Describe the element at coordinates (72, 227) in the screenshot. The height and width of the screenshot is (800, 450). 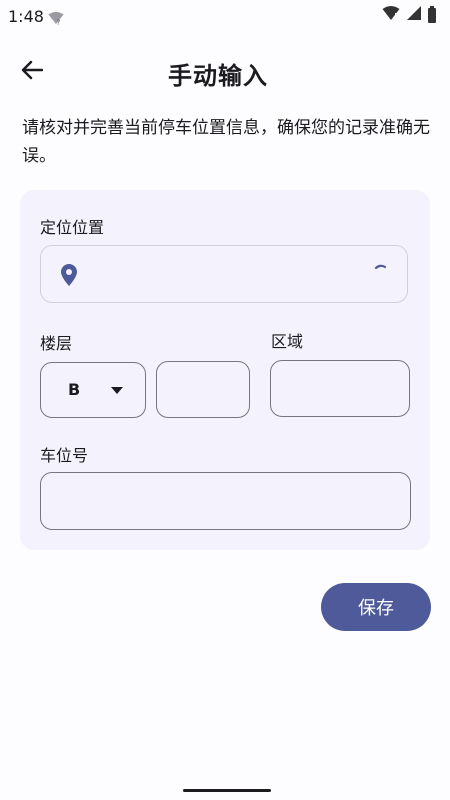
I see `location-label: 定位位置` at that location.